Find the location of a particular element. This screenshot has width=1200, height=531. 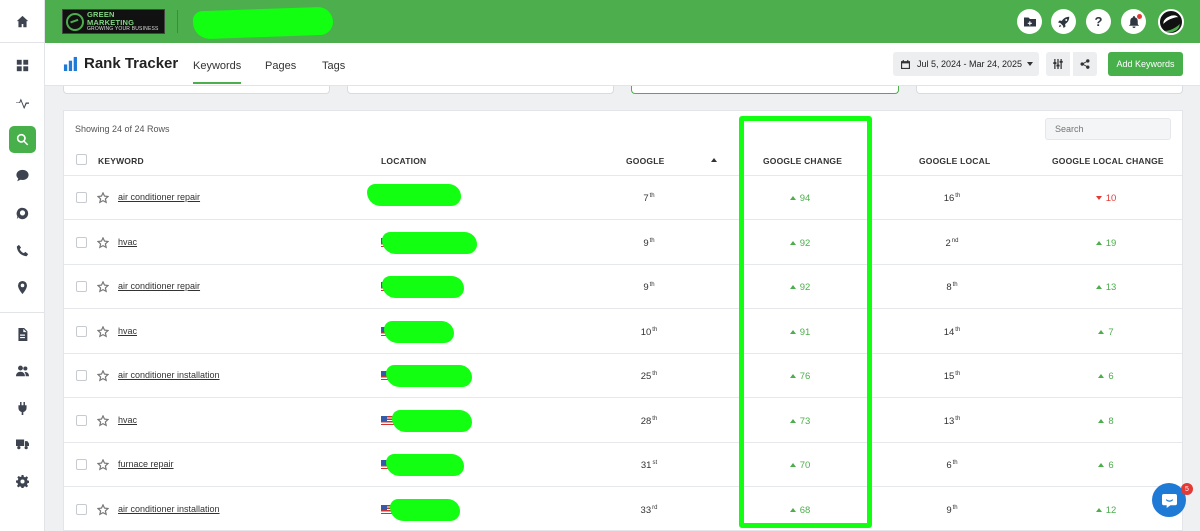

column-keyword: KEYWORD is located at coordinates (121, 161).